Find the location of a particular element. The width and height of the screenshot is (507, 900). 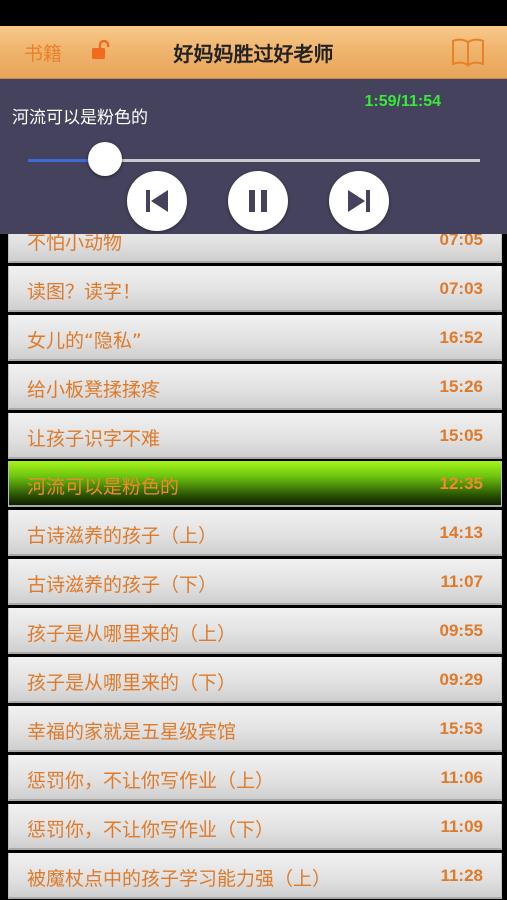

track-duration: 15:05 is located at coordinates (461, 435).